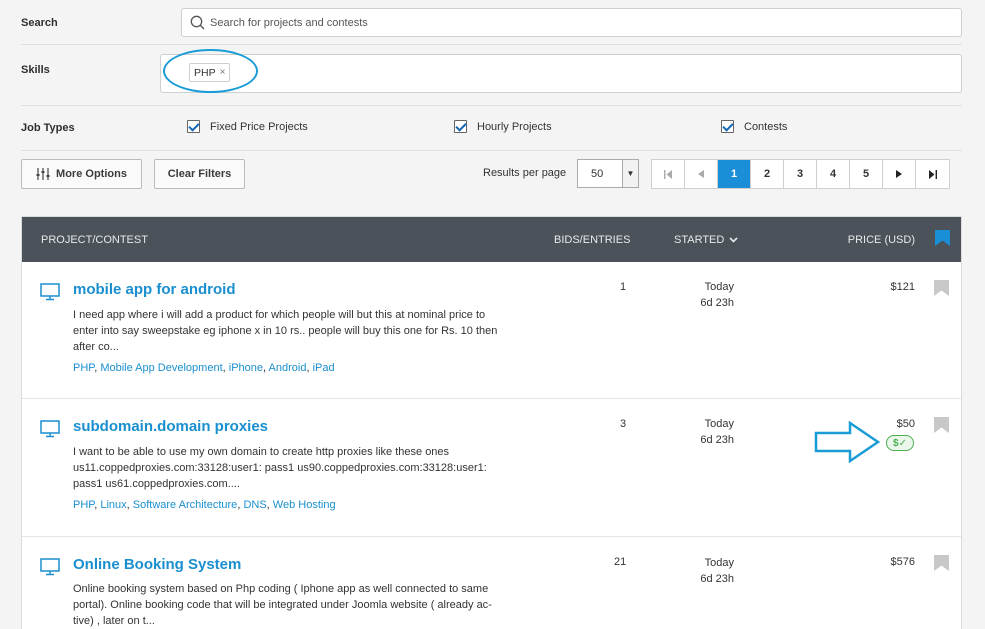 This screenshot has height=629, width=985. I want to click on pagination: 1 2 3 4 5, so click(800, 174).